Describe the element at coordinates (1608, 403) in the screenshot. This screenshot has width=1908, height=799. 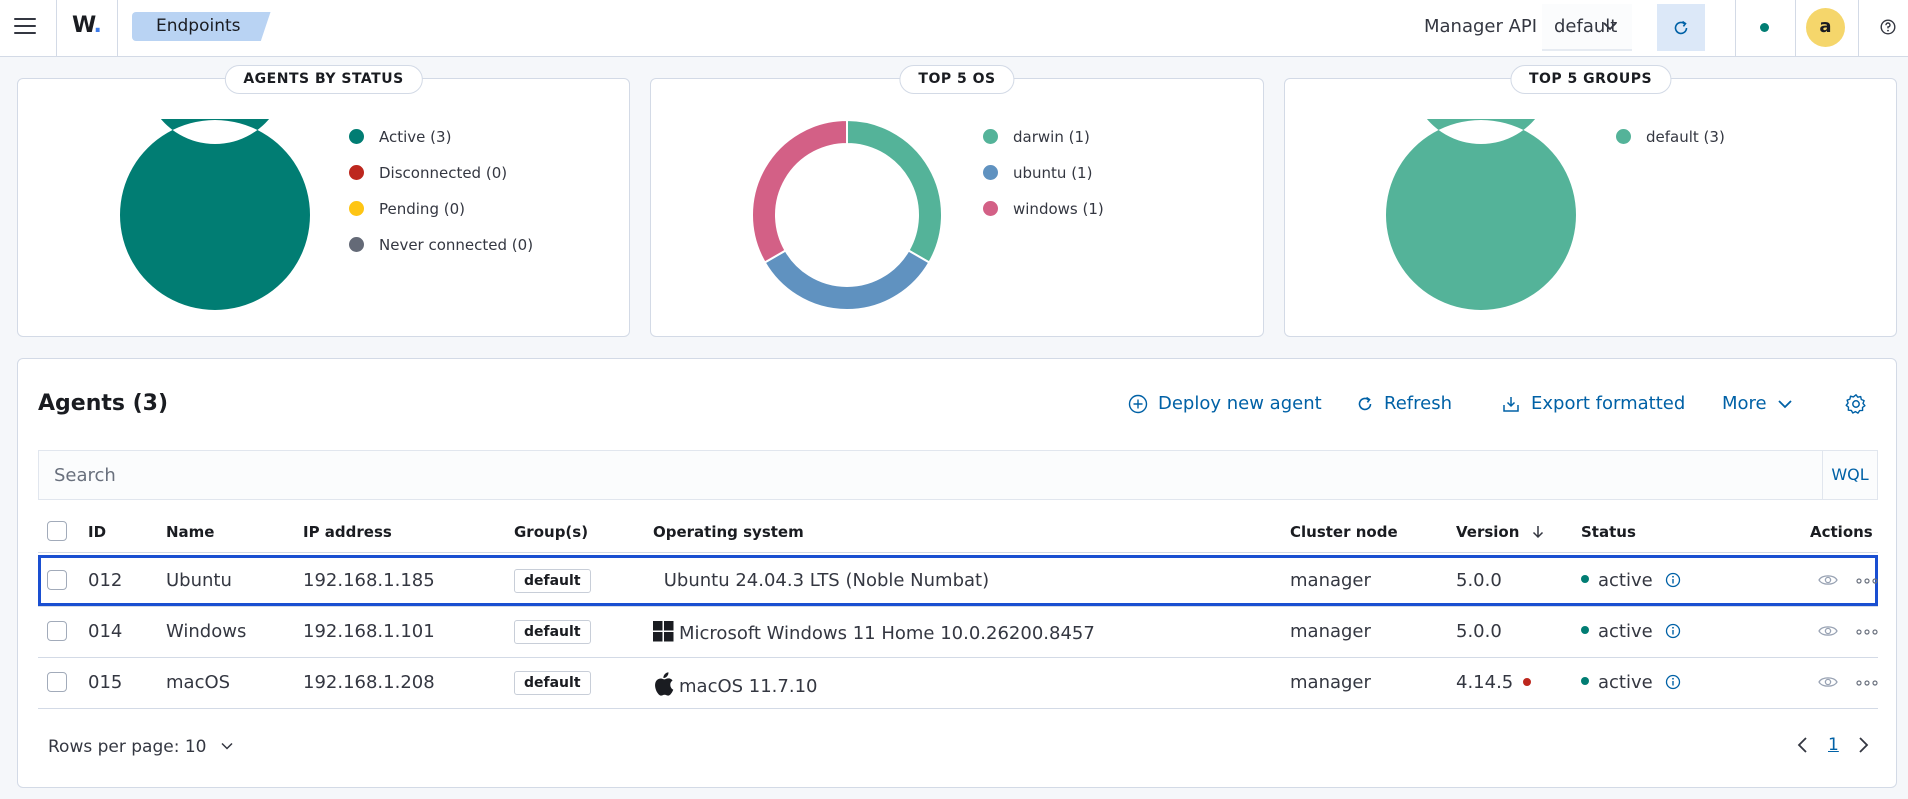
I see `export-formatted-label: Export formatted` at that location.